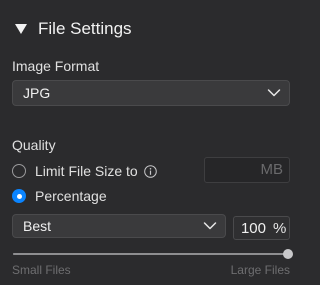 The height and width of the screenshot is (285, 320). Describe the element at coordinates (71, 196) in the screenshot. I see `percentage-label: Percentage` at that location.